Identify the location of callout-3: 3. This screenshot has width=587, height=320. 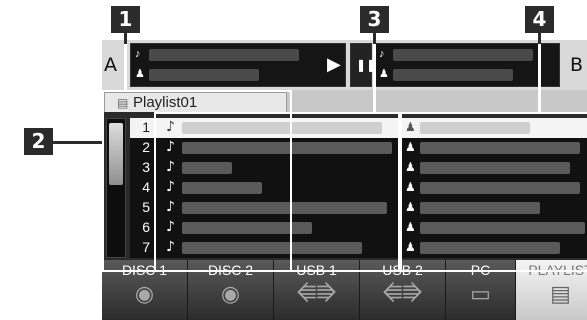
(374, 19).